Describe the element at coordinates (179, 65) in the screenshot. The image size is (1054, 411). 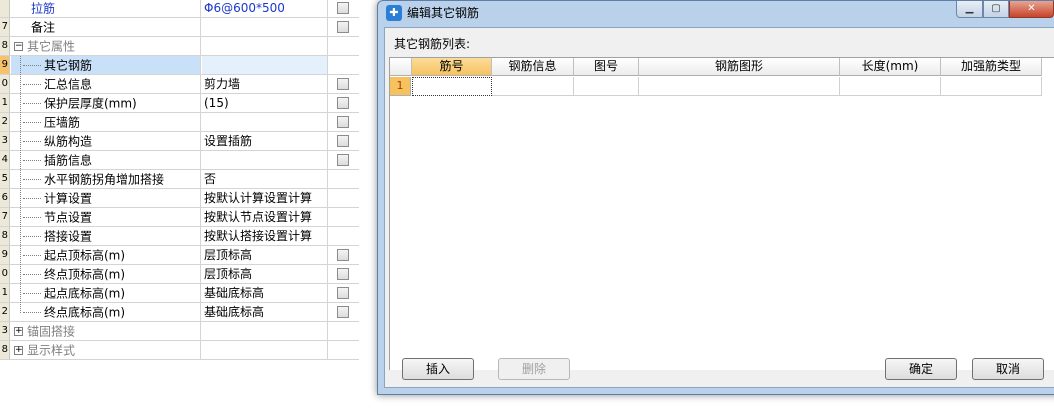
I see `property-row: 9 其它钢筋` at that location.